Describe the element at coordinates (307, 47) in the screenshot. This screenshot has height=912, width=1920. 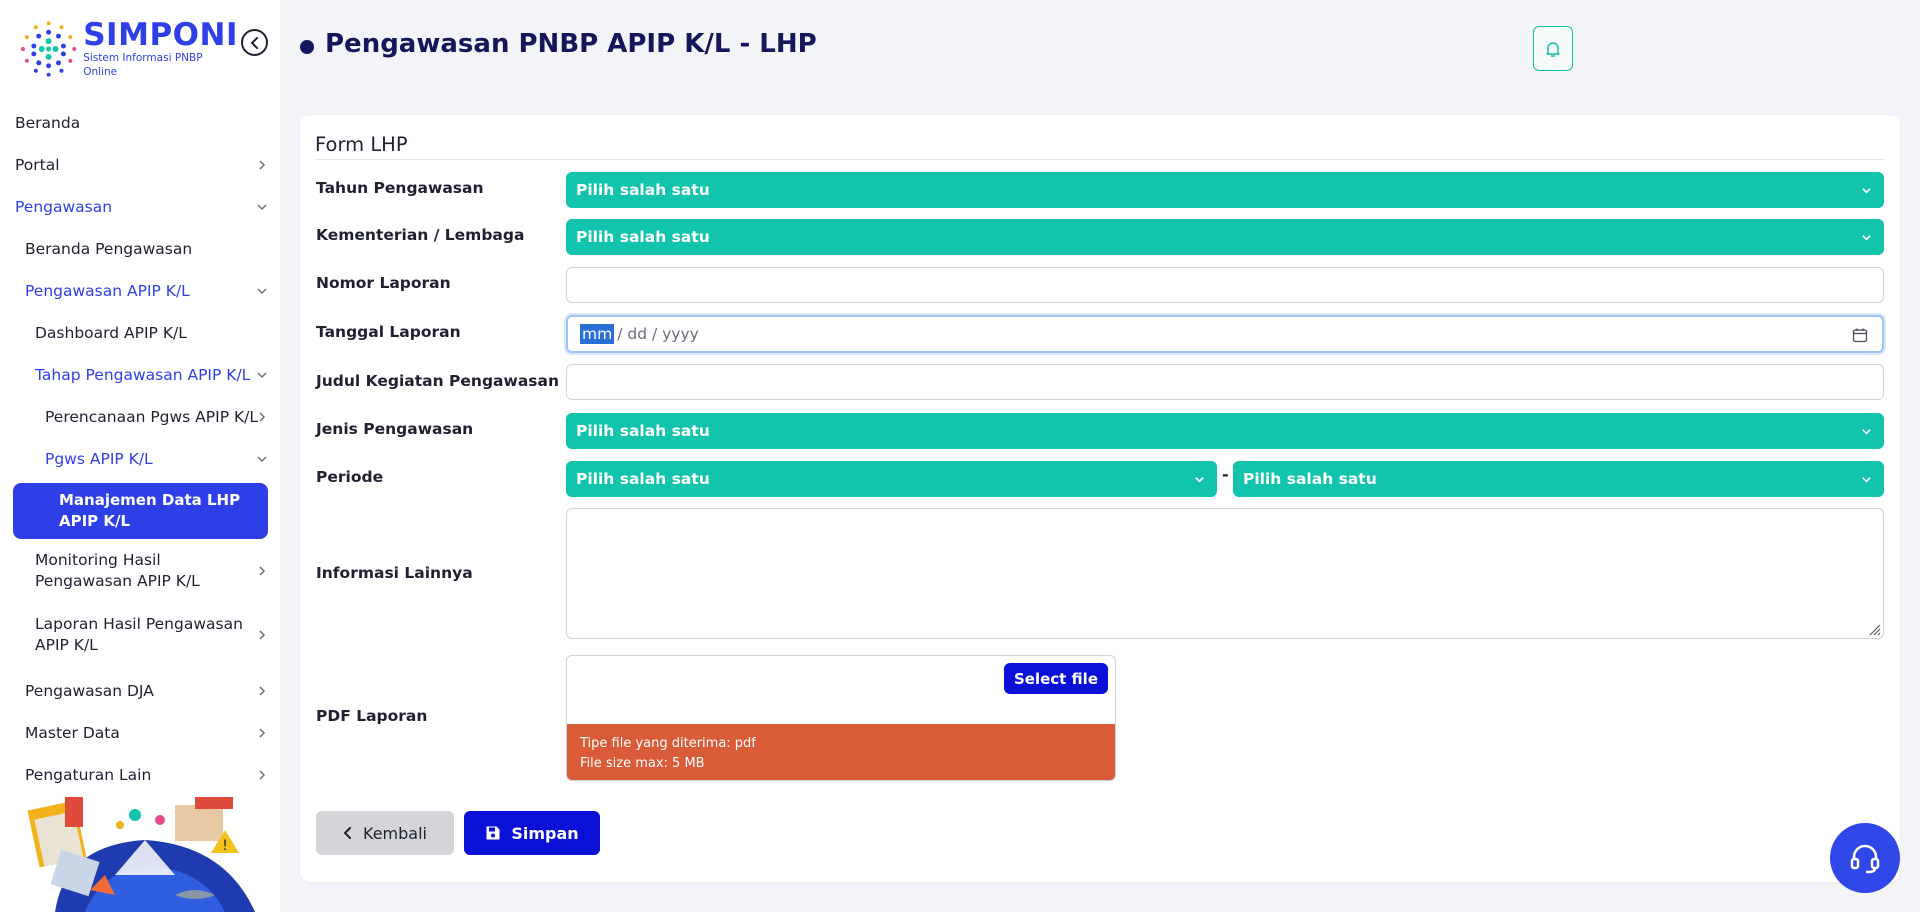
I see `title-bullet` at that location.